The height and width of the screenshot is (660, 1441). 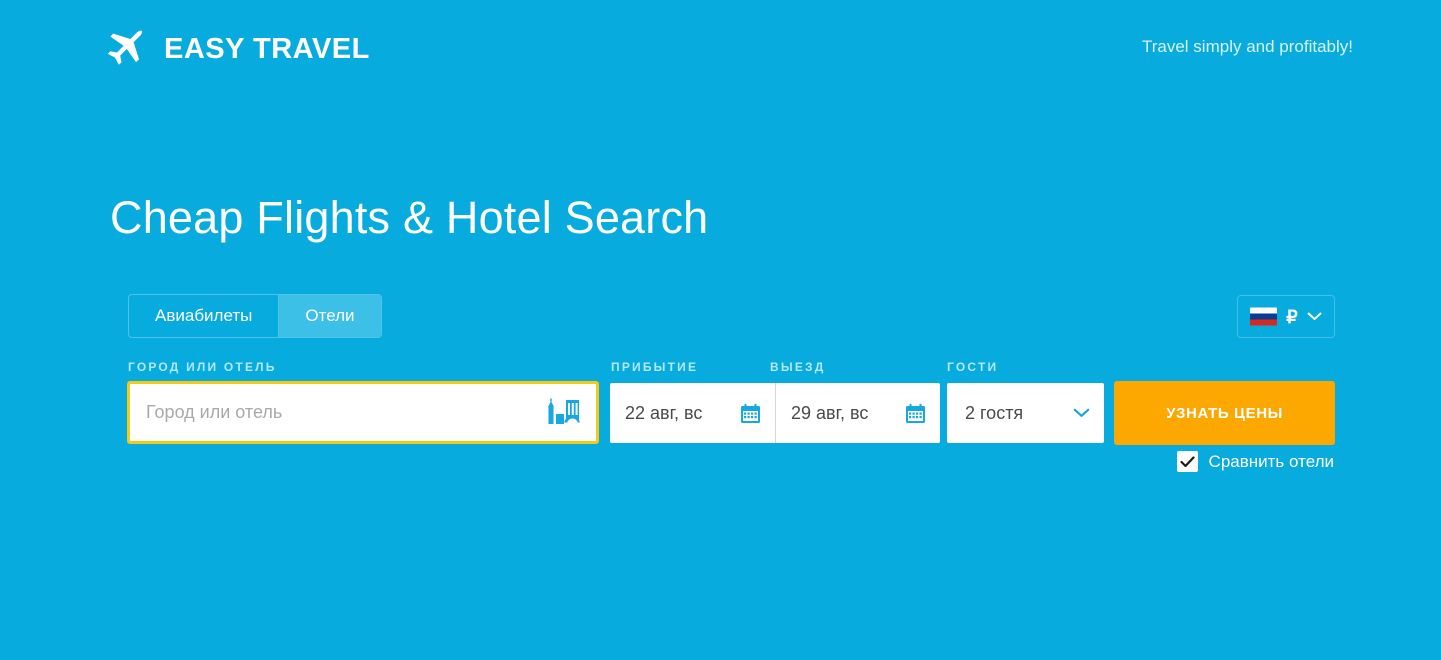 I want to click on compare-hotels-checkbox, so click(x=1187, y=461).